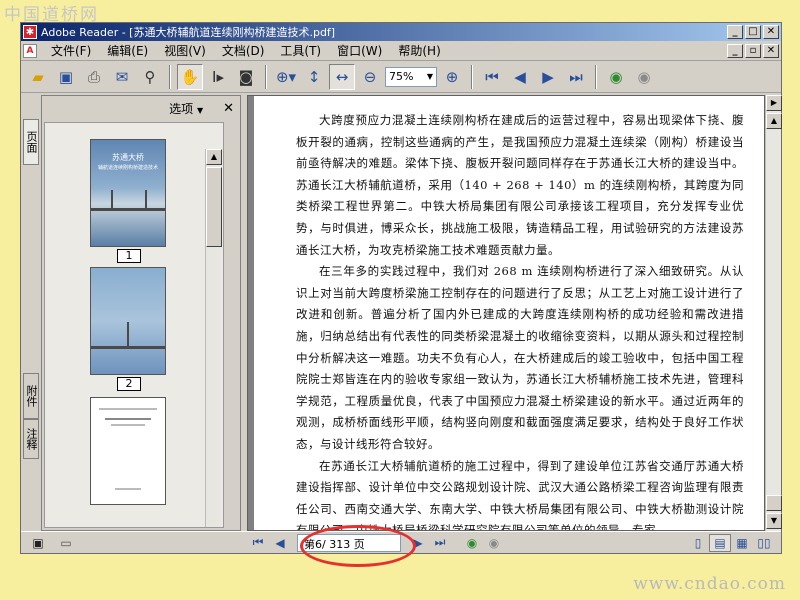 The image size is (800, 600). What do you see at coordinates (286, 77) in the screenshot?
I see `zoom-in-icon: ⊕▾` at bounding box center [286, 77].